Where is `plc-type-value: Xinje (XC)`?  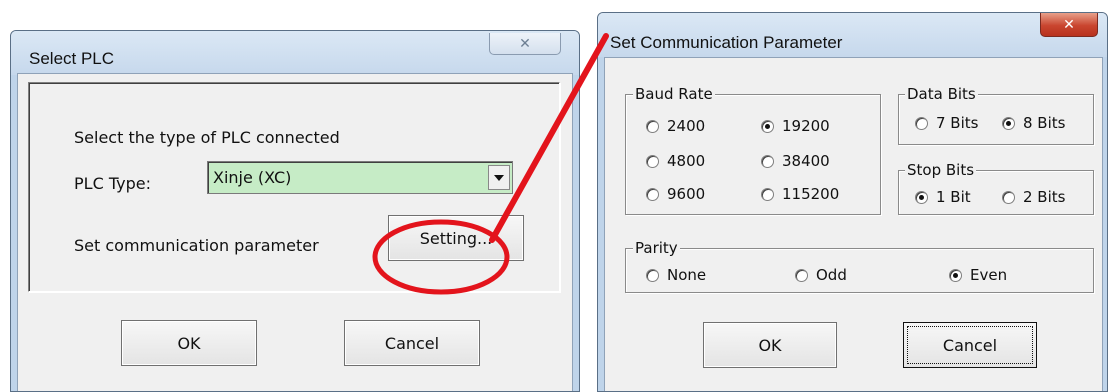
plc-type-value: Xinje (XC) is located at coordinates (252, 177).